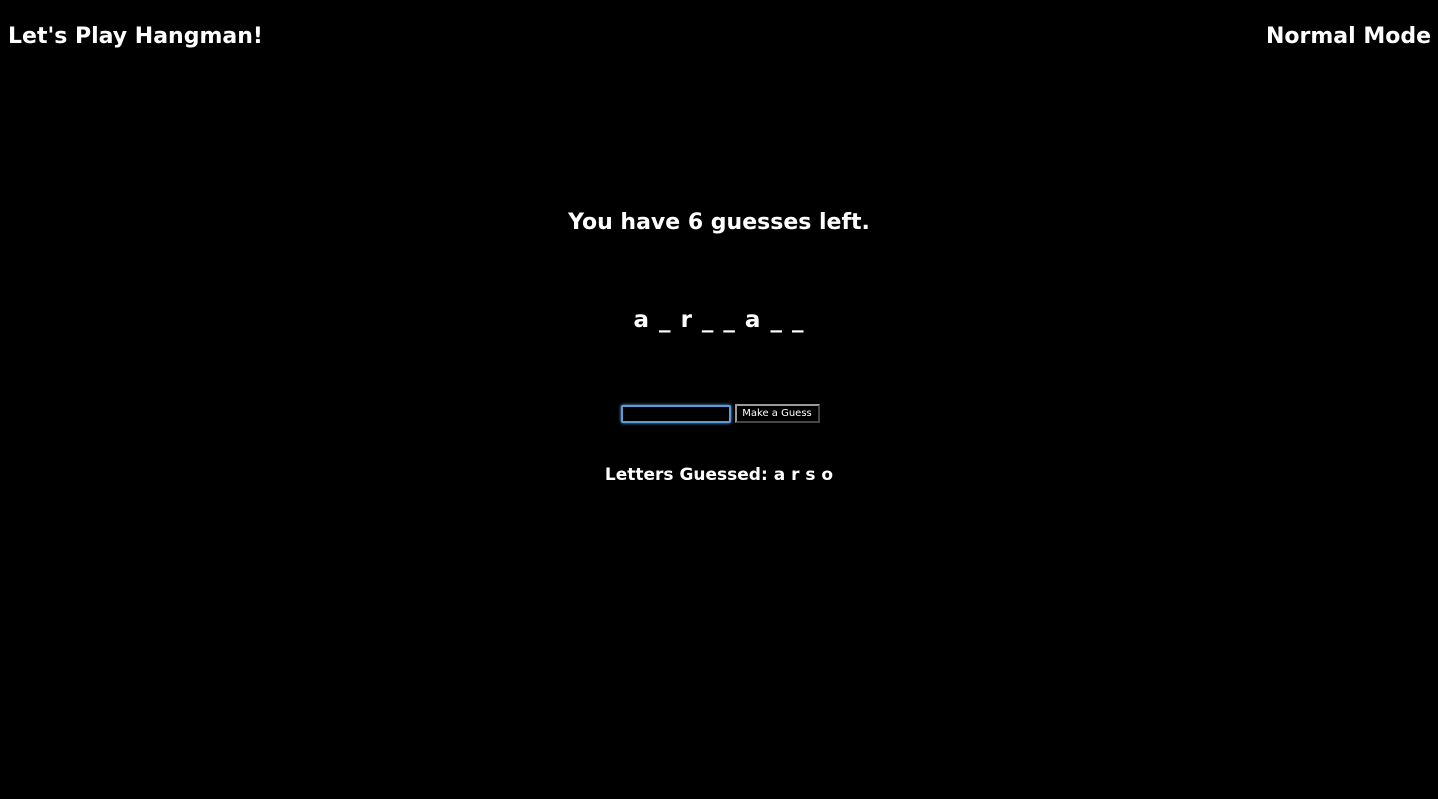 The height and width of the screenshot is (799, 1438). I want to click on hidden-word-display: a _ r _ _ a _ _, so click(719, 320).